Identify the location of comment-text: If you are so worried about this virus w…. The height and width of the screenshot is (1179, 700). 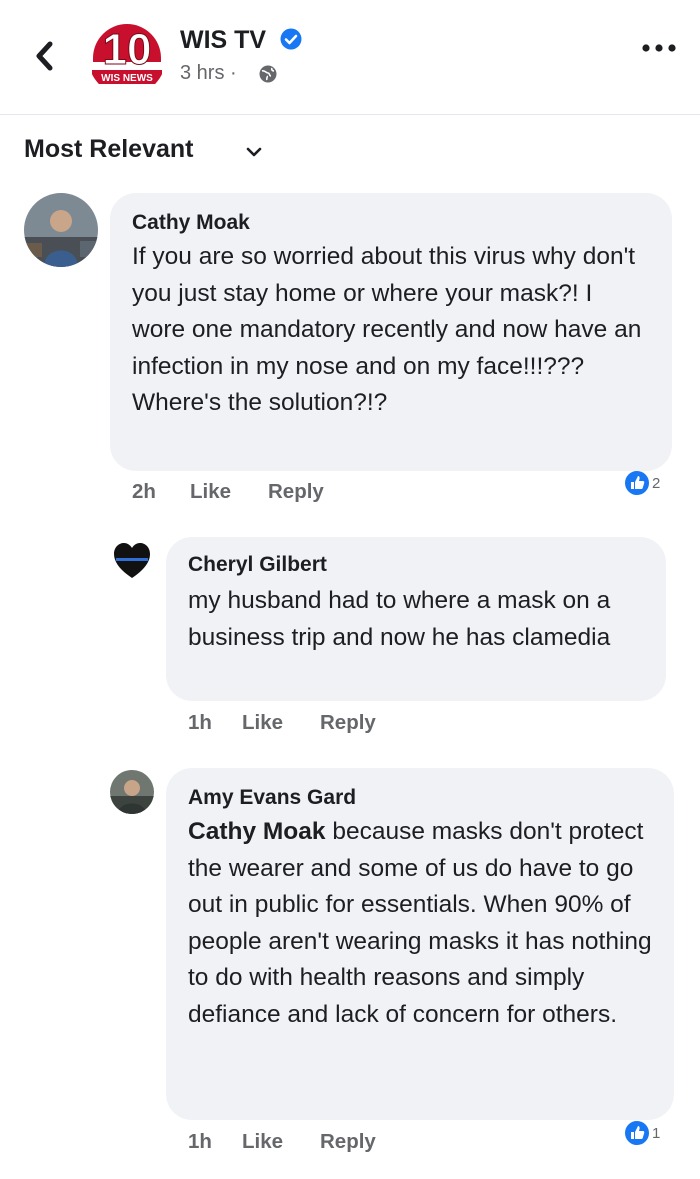
(387, 329).